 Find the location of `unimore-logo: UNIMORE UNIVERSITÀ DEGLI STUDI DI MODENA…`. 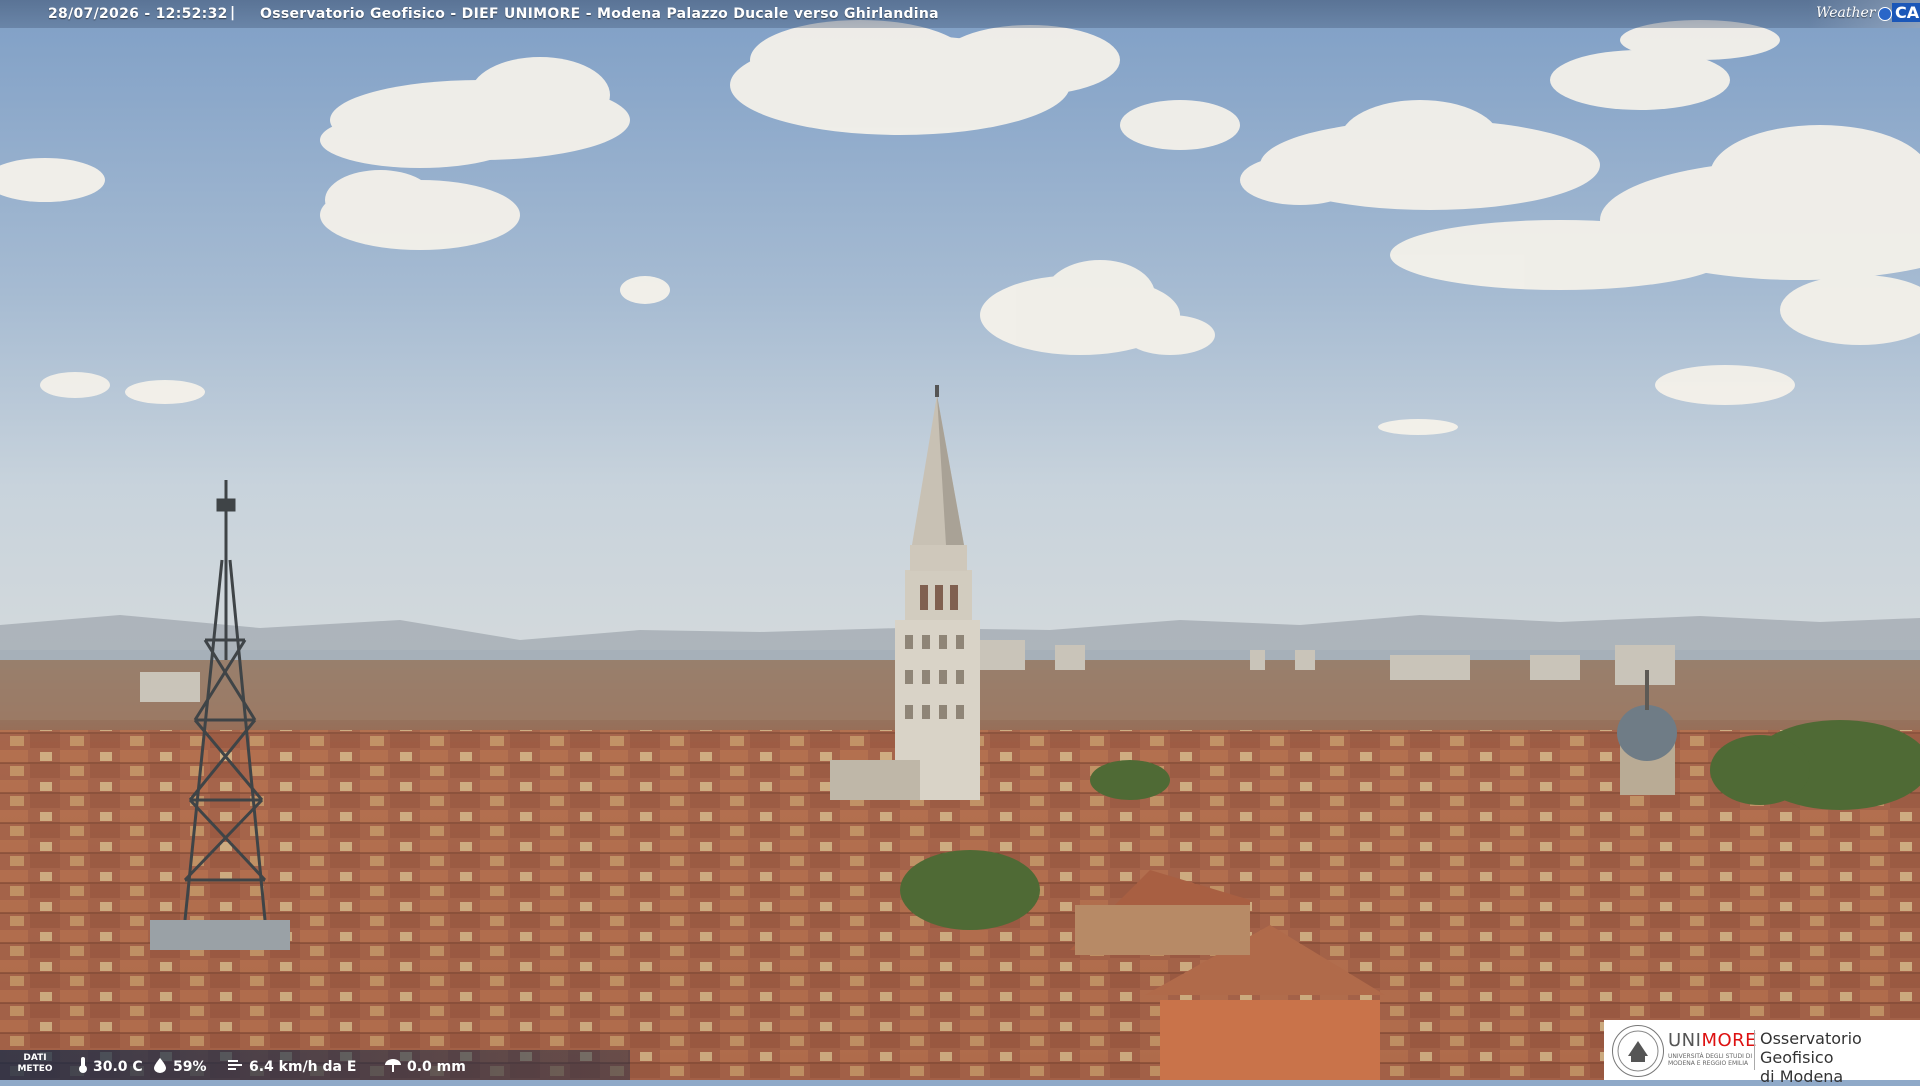

unimore-logo: UNIMORE UNIVERSITÀ DEGLI STUDI DI MODENA… is located at coordinates (1762, 1053).